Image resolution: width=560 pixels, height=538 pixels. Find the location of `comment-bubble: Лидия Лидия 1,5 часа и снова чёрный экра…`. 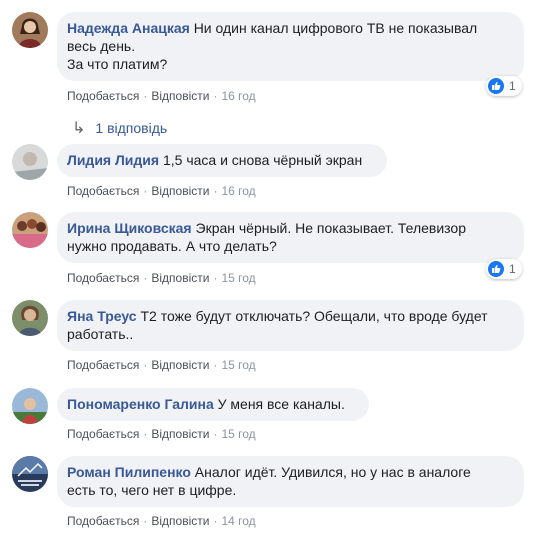

comment-bubble: Лидия Лидия 1,5 часа и снова чёрный экра… is located at coordinates (222, 160).